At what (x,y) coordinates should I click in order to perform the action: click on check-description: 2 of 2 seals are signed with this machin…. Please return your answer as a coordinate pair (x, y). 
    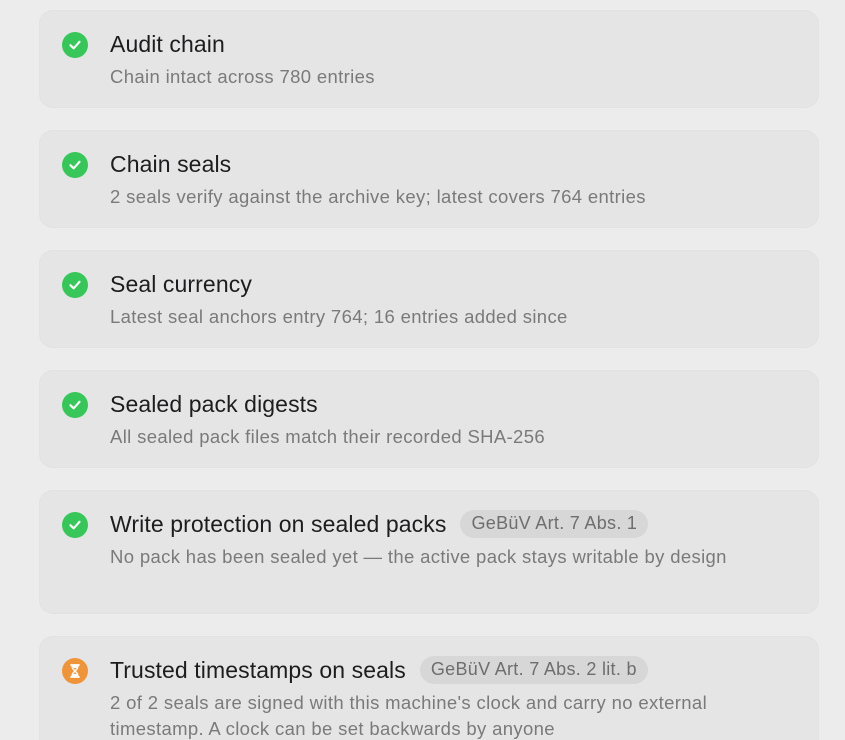
    Looking at the image, I should click on (409, 715).